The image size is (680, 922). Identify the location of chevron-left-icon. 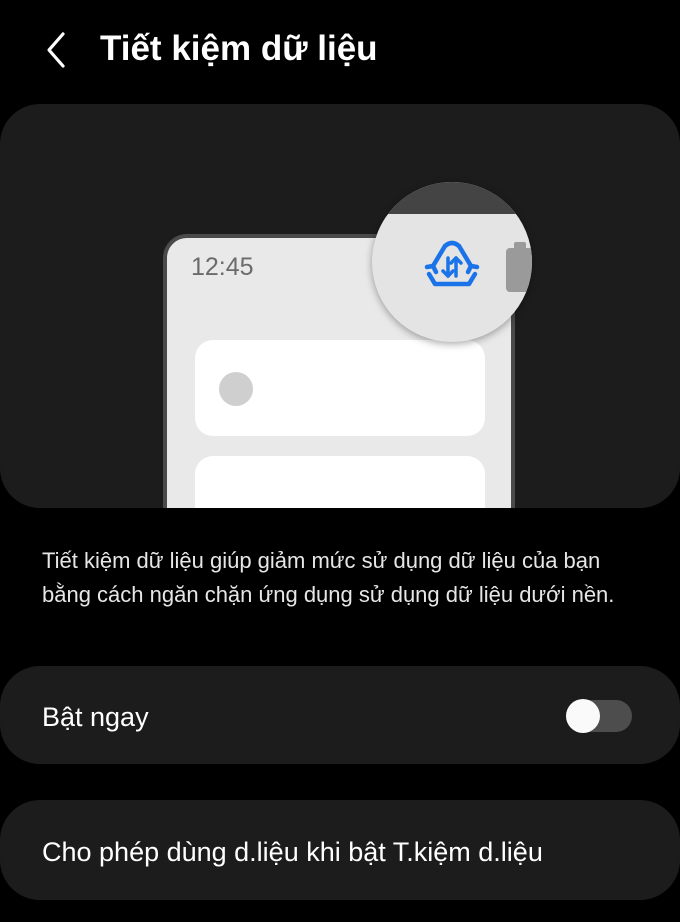
(56, 50).